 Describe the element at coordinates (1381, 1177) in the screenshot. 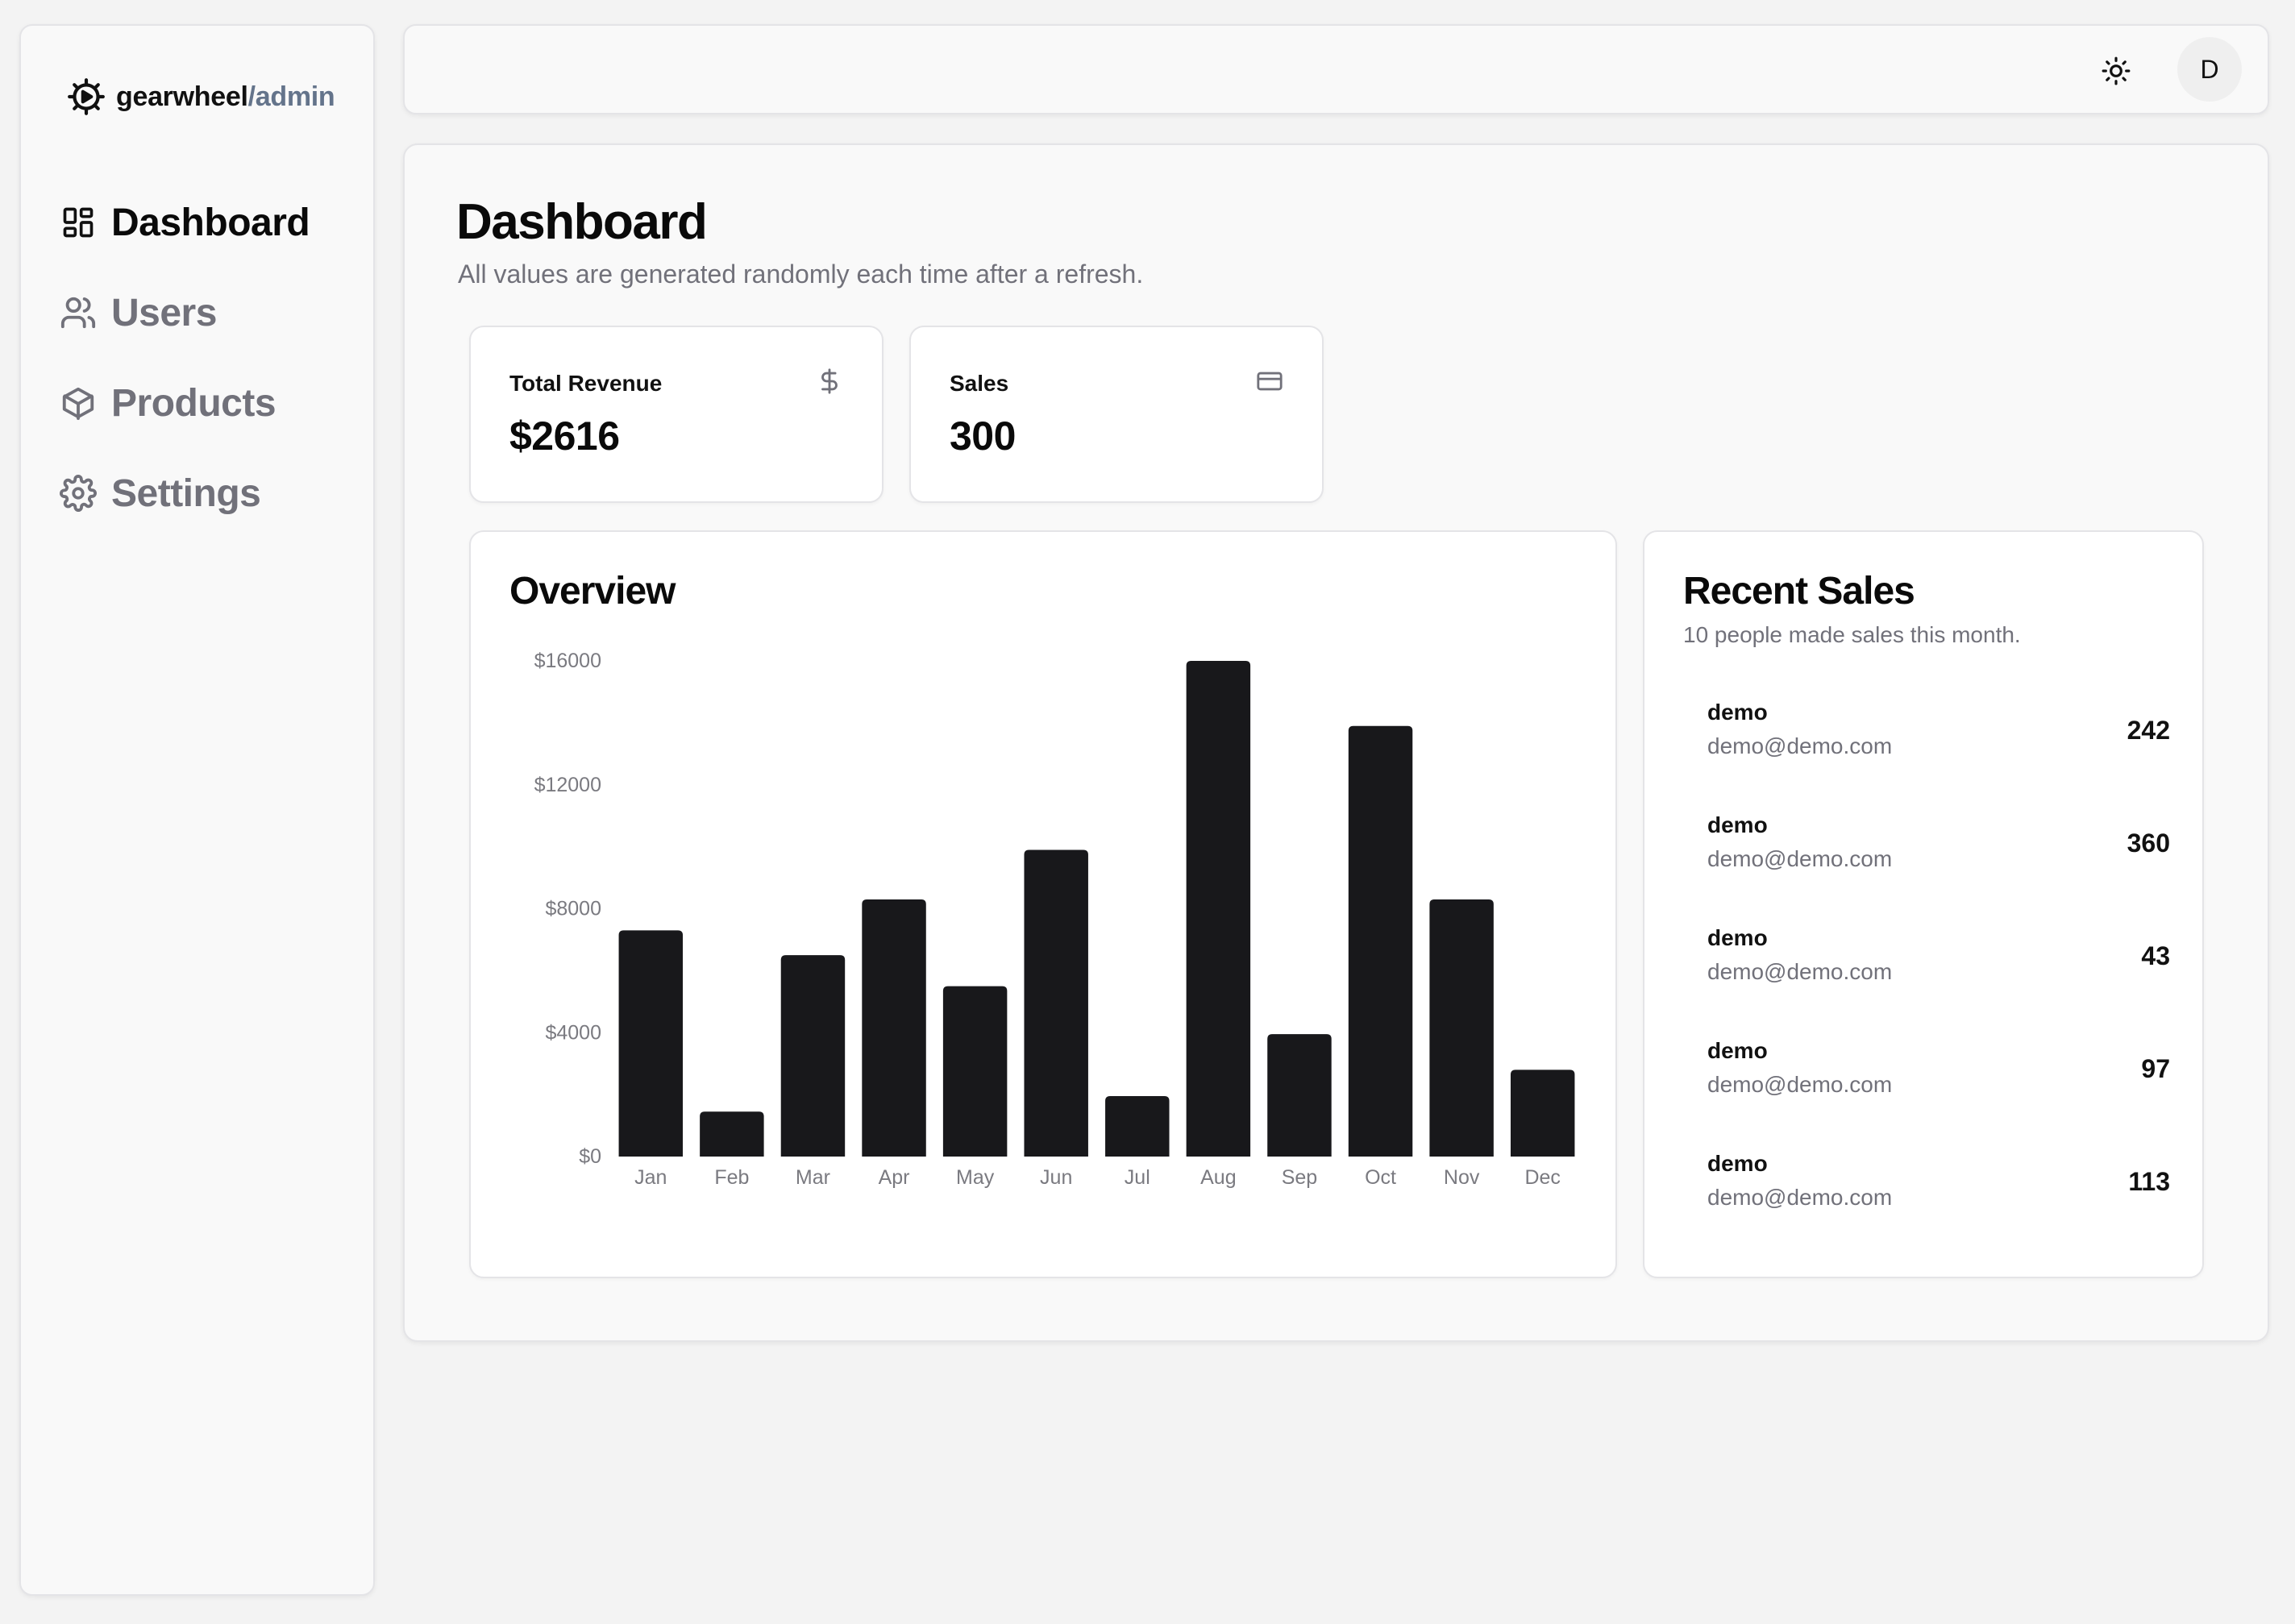

I see `x-tick-label: Oct` at that location.